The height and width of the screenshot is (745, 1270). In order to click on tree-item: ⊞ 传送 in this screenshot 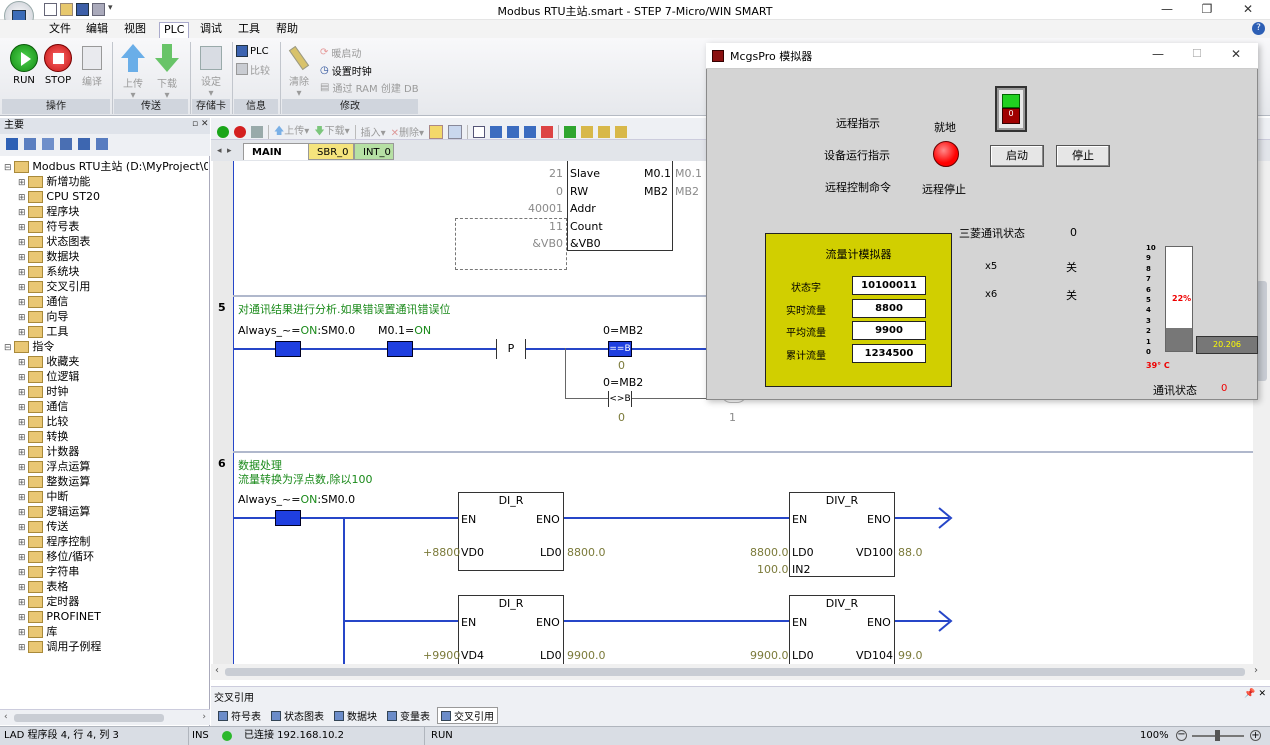, I will do `click(105, 526)`.